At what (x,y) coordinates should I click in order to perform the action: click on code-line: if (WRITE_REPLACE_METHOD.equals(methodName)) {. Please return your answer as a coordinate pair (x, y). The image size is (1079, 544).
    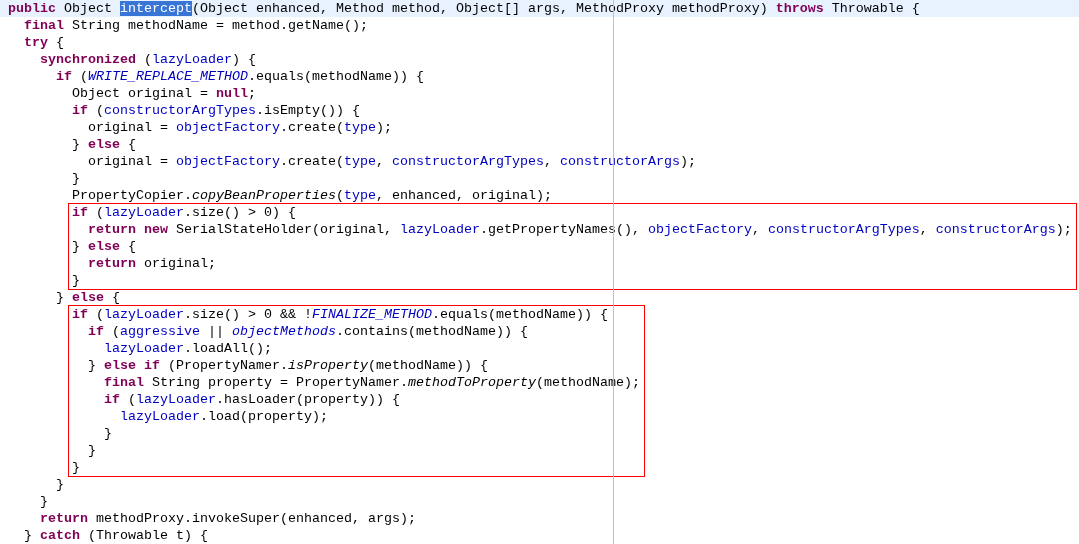
    Looking at the image, I should click on (240, 76).